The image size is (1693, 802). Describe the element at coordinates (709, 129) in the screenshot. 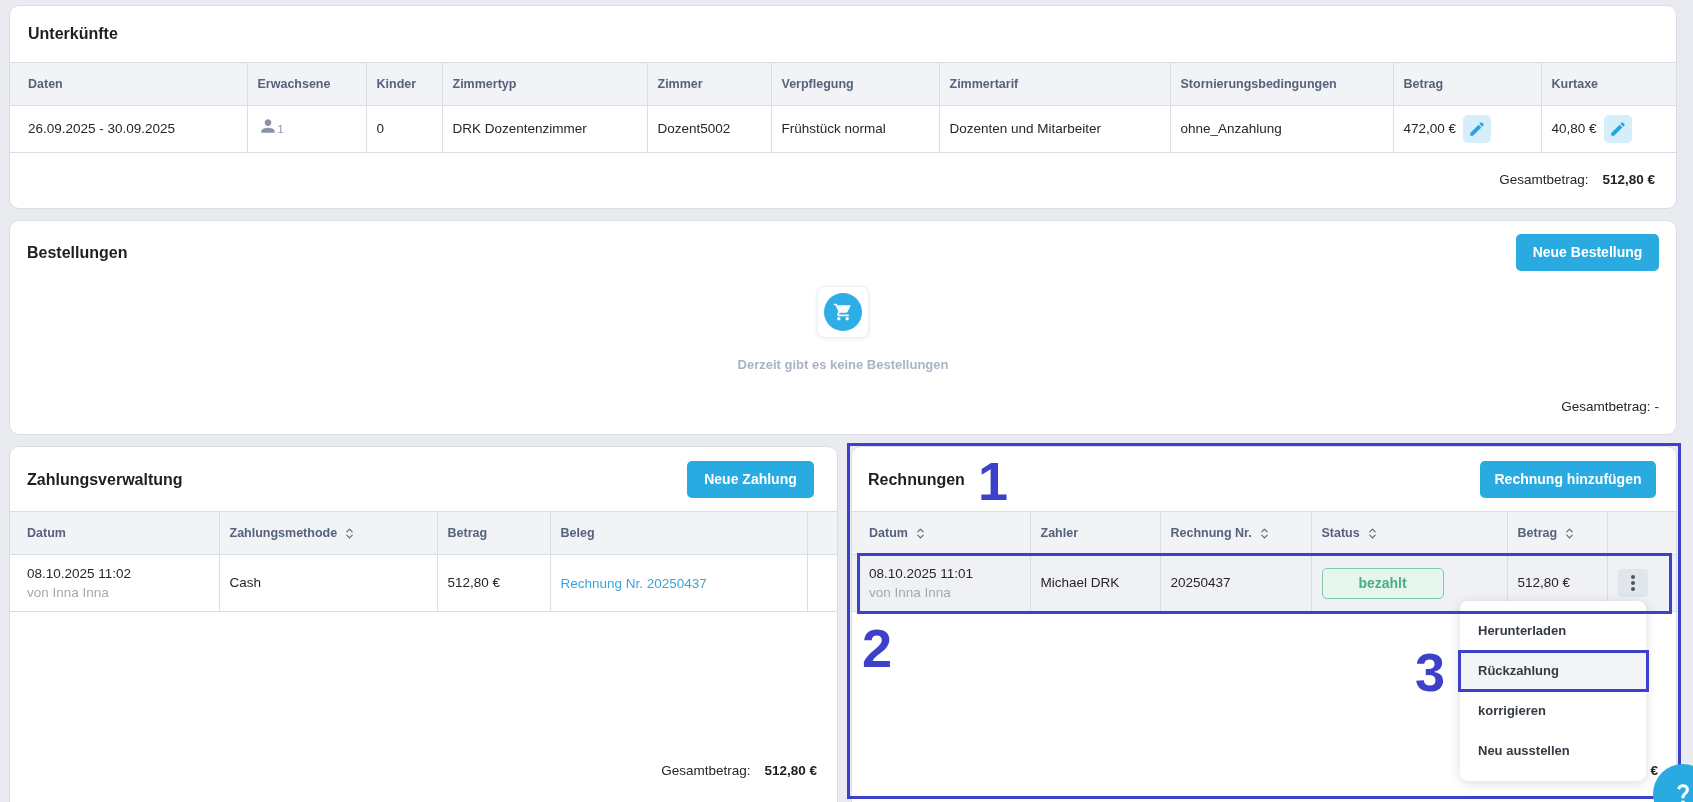

I see `table-cell: Dozent5002` at that location.